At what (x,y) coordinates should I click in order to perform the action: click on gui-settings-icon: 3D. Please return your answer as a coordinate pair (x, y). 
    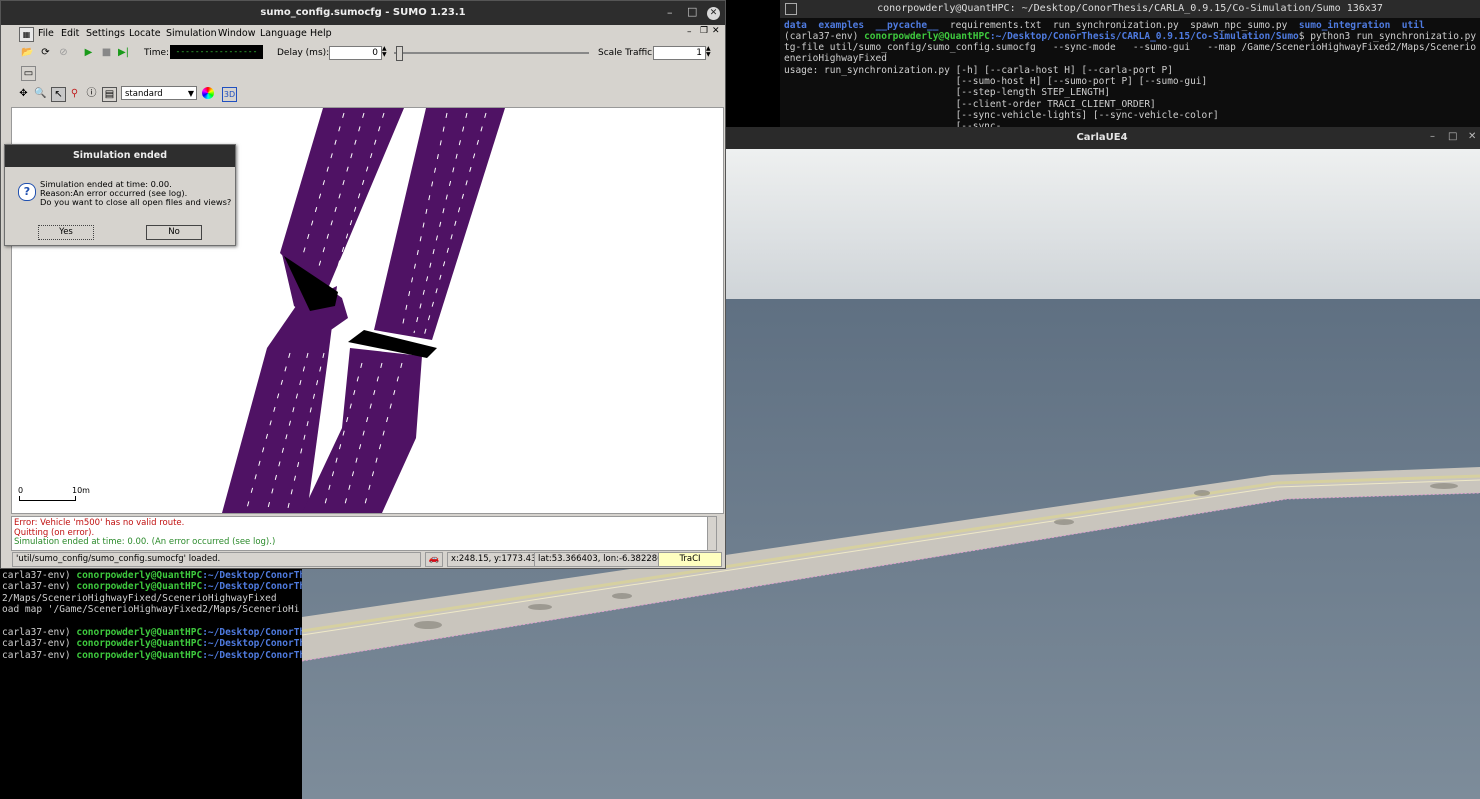
    Looking at the image, I should click on (229, 94).